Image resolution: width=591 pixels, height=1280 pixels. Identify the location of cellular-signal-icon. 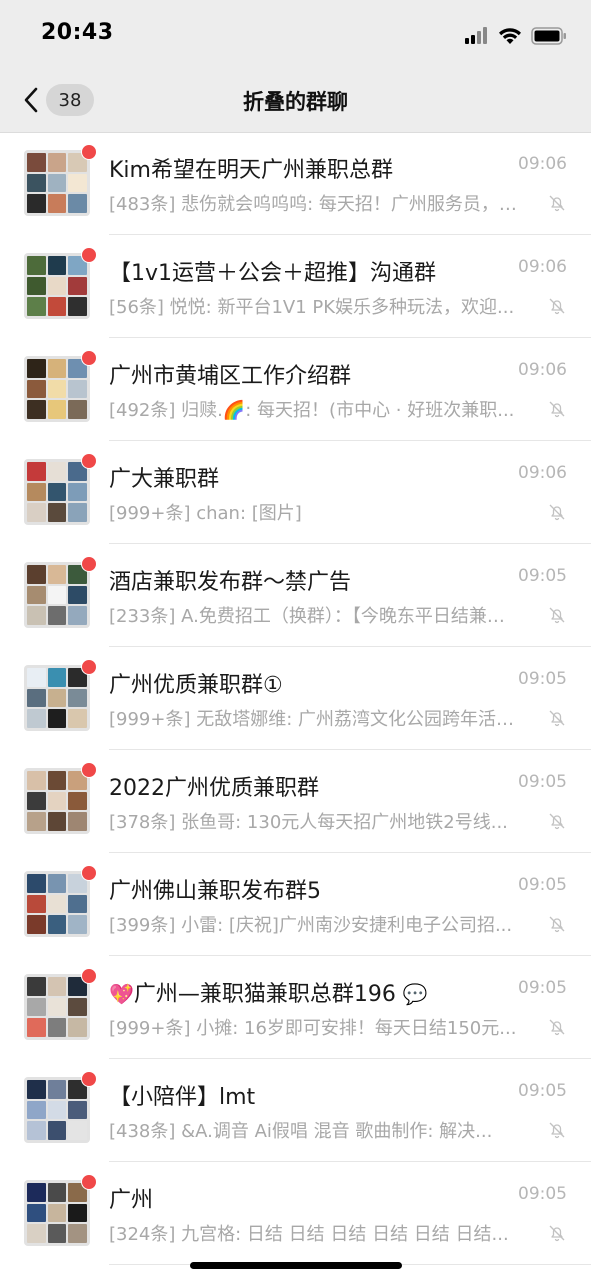
(476, 35).